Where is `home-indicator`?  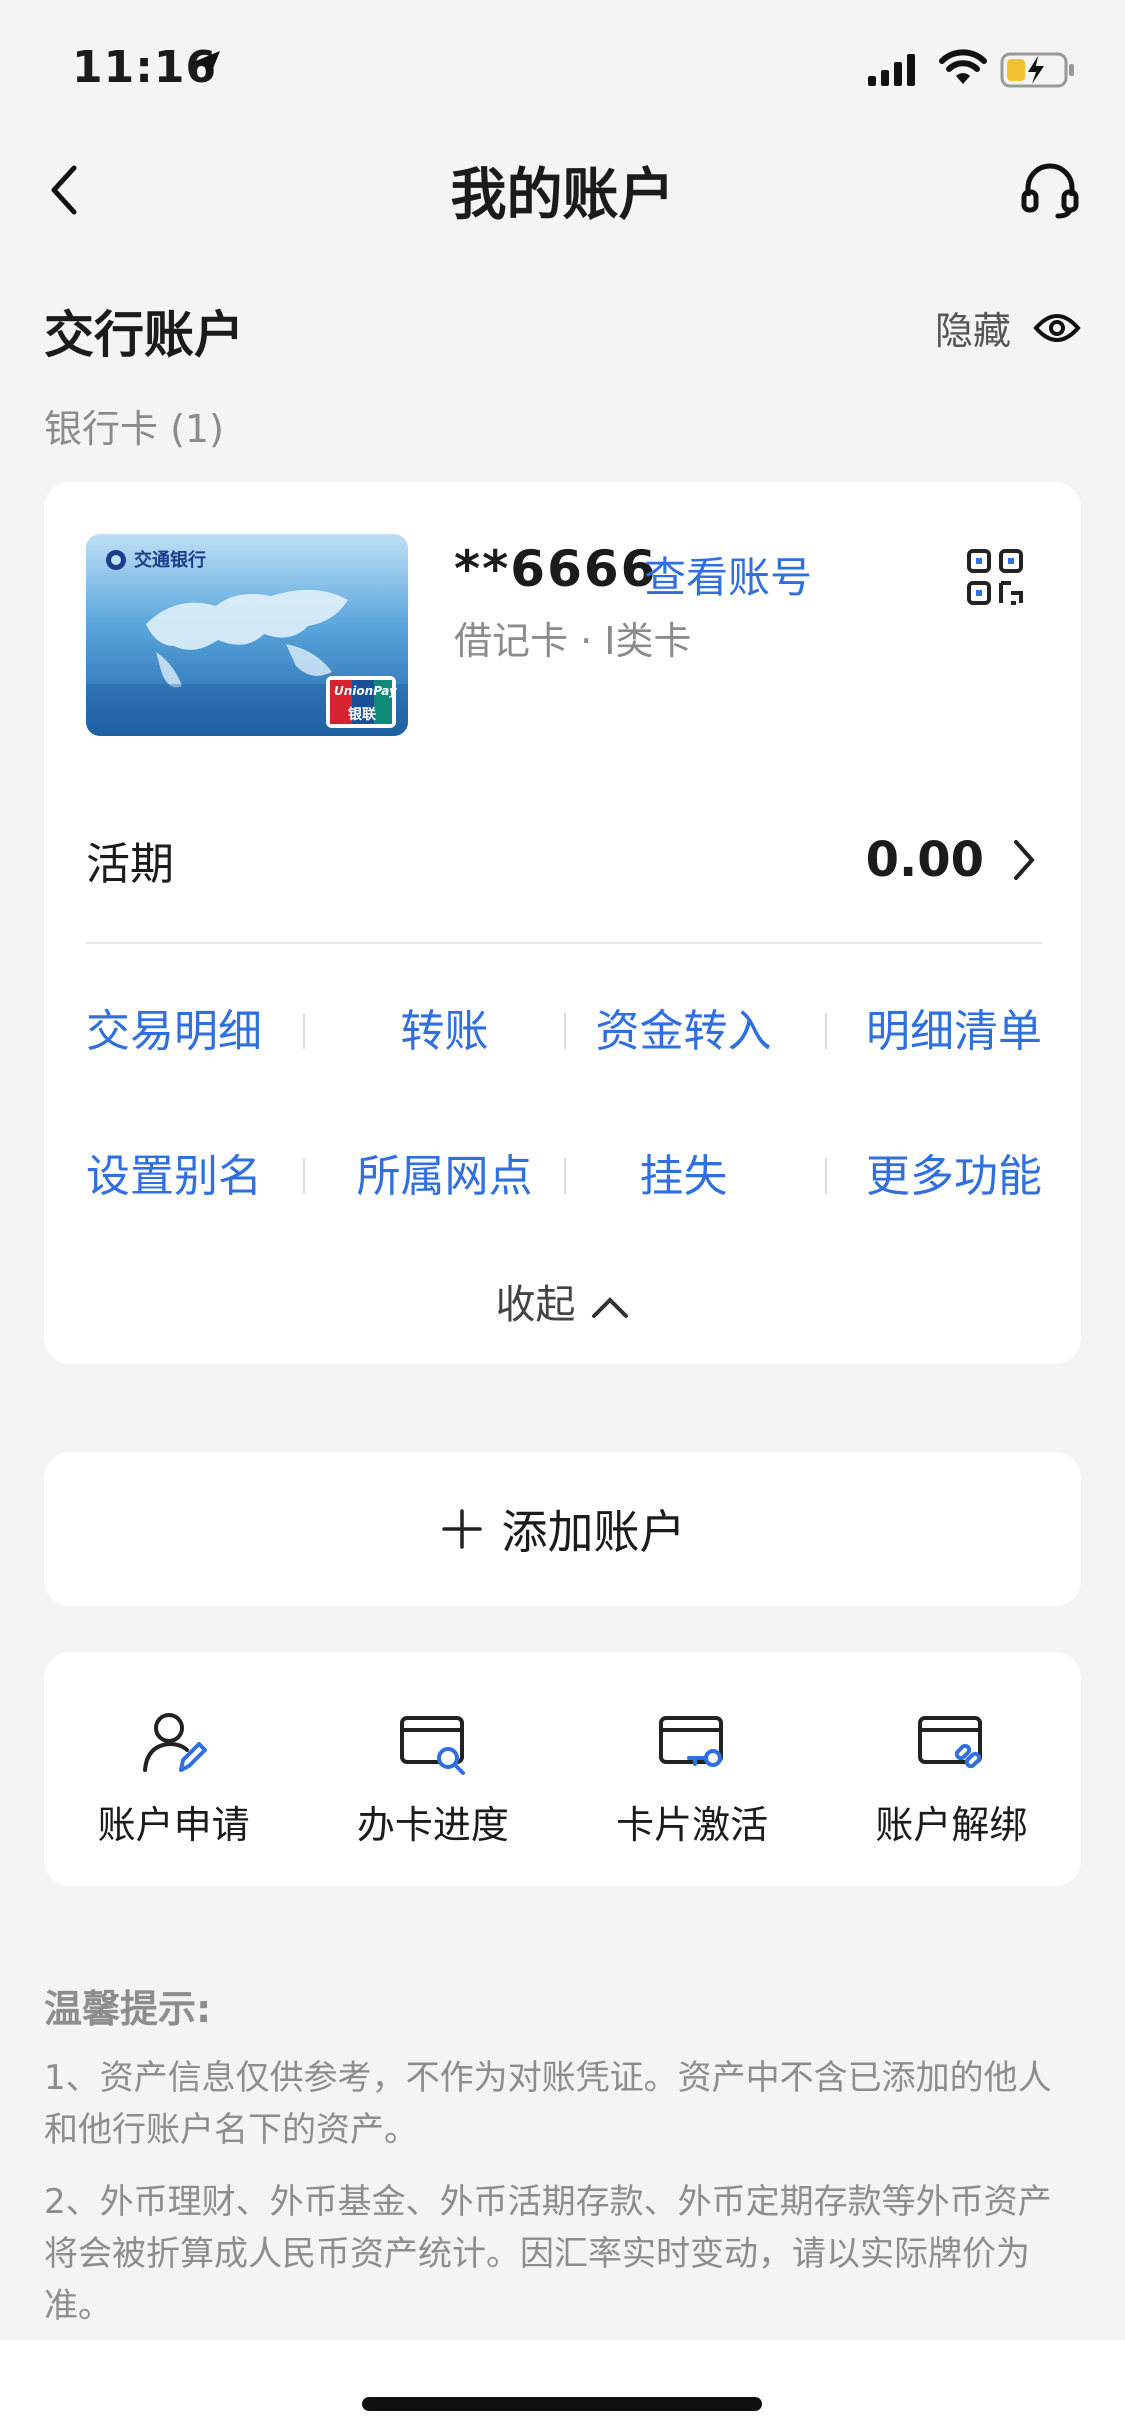 home-indicator is located at coordinates (562, 2404).